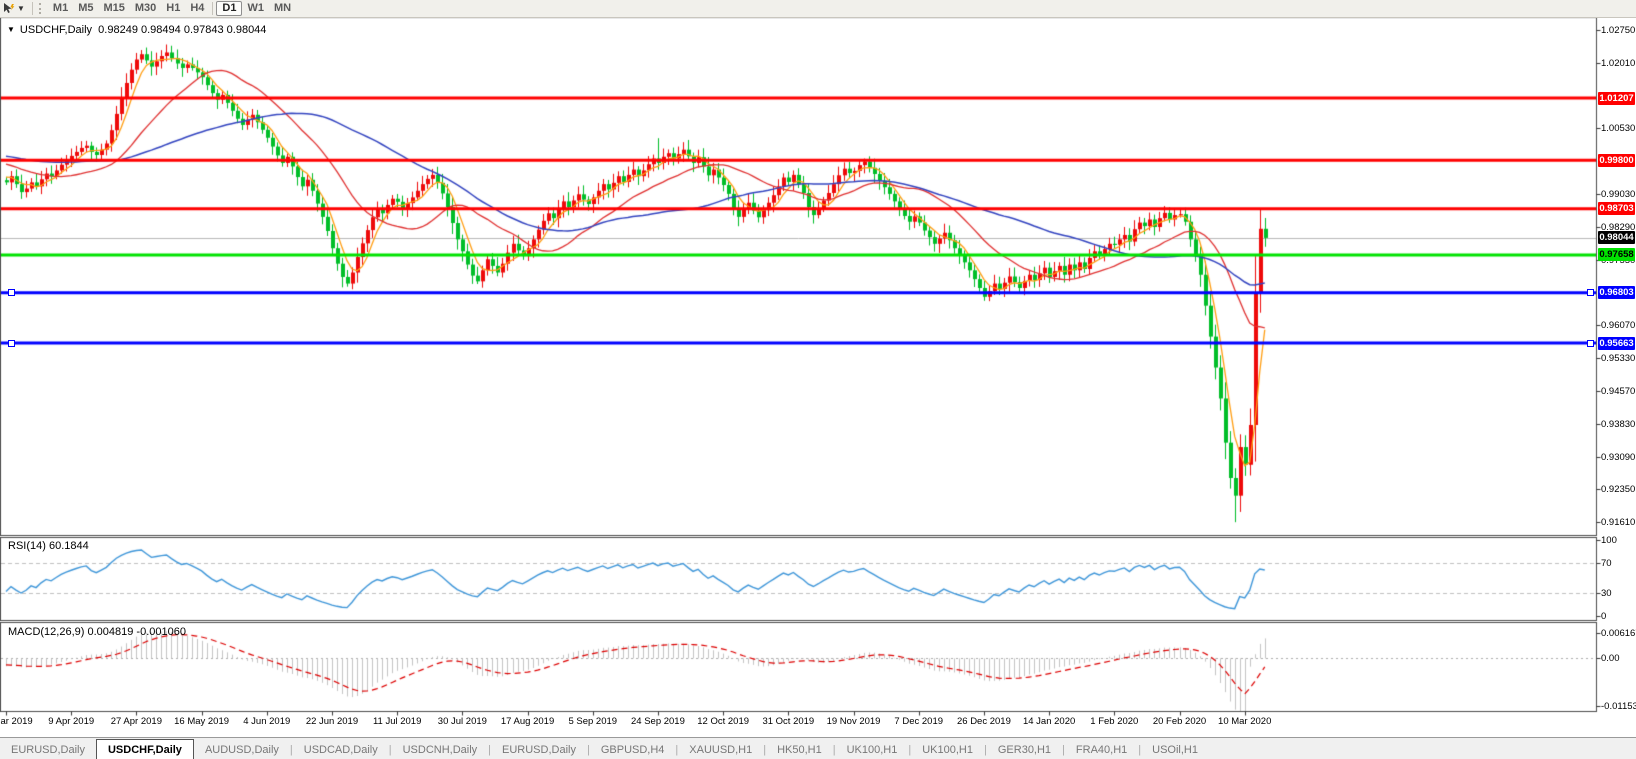 This screenshot has width=1636, height=759. What do you see at coordinates (113, 8) in the screenshot?
I see `timeframe-button-m15: M15` at bounding box center [113, 8].